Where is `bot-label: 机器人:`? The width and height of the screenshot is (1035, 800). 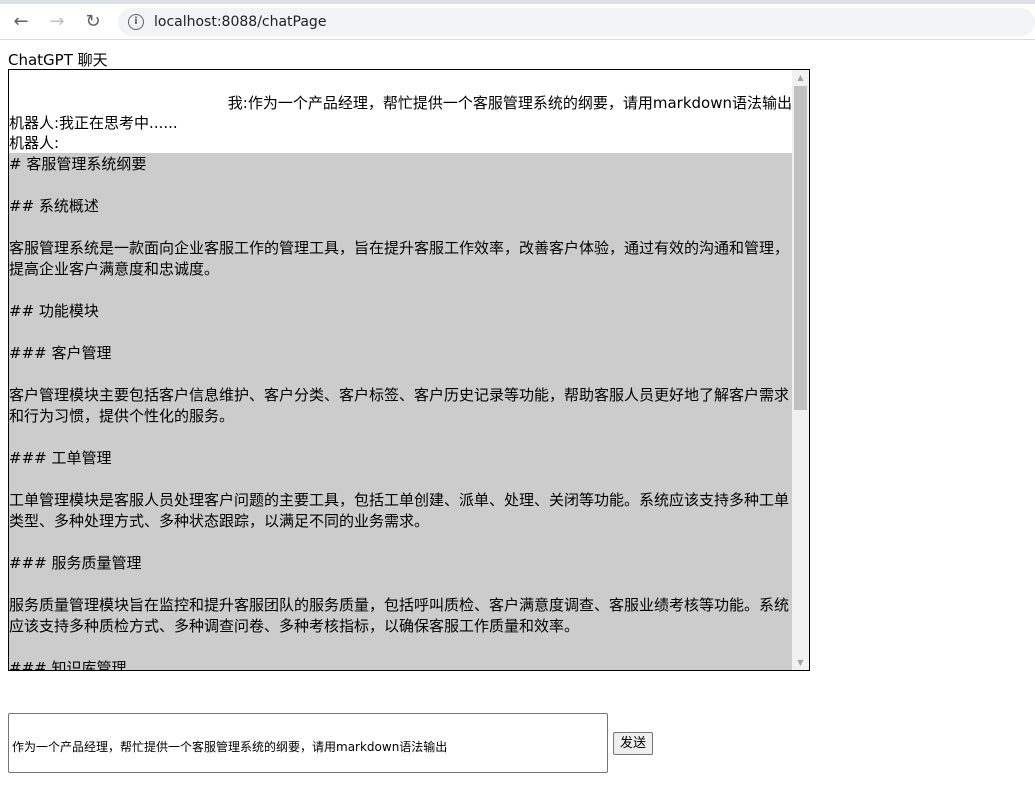 bot-label: 机器人: is located at coordinates (34, 143).